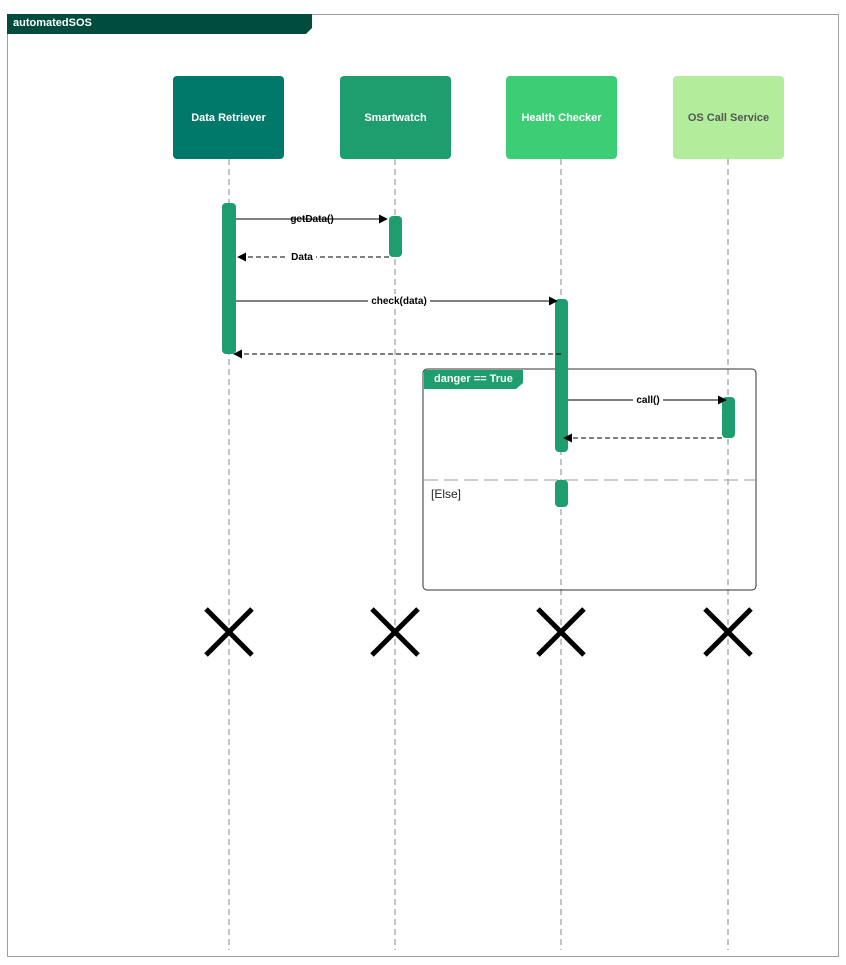 The height and width of the screenshot is (965, 846). What do you see at coordinates (446, 494) in the screenshot?
I see `alt-else-label: [Else]` at bounding box center [446, 494].